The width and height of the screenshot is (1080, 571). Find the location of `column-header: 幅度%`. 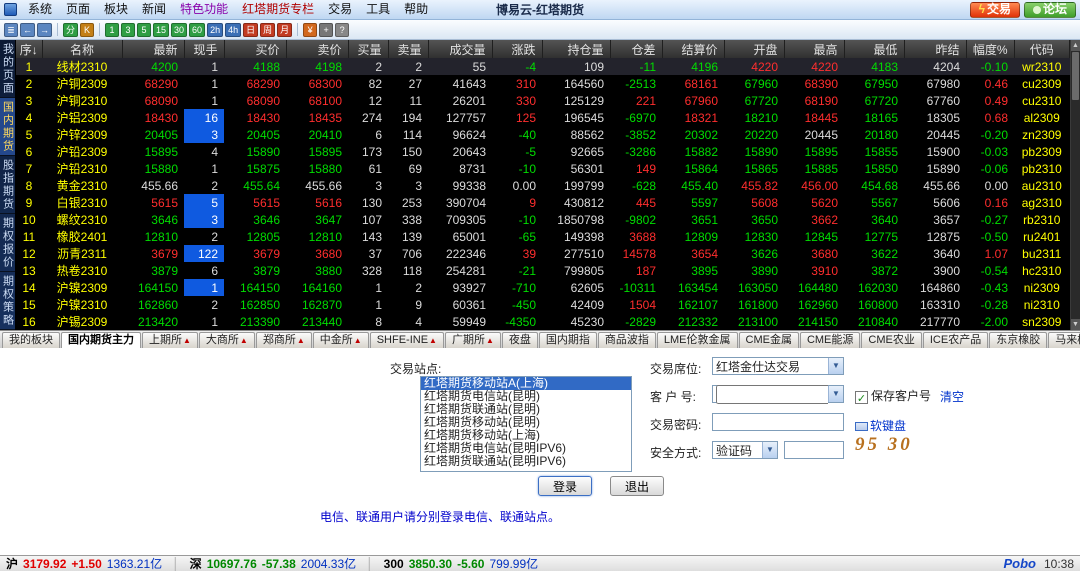

column-header: 幅度% is located at coordinates (990, 49).